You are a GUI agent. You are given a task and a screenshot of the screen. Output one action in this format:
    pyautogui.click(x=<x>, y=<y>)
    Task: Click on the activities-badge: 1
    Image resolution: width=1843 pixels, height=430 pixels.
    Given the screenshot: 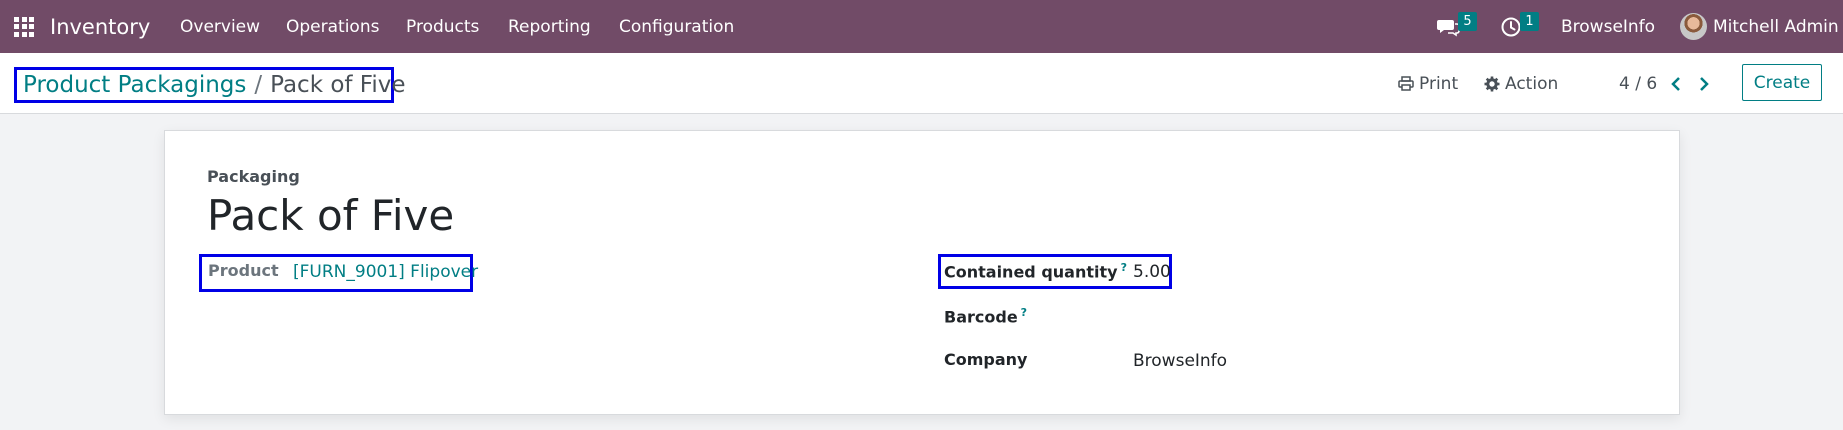 What is the action you would take?
    pyautogui.click(x=1529, y=21)
    